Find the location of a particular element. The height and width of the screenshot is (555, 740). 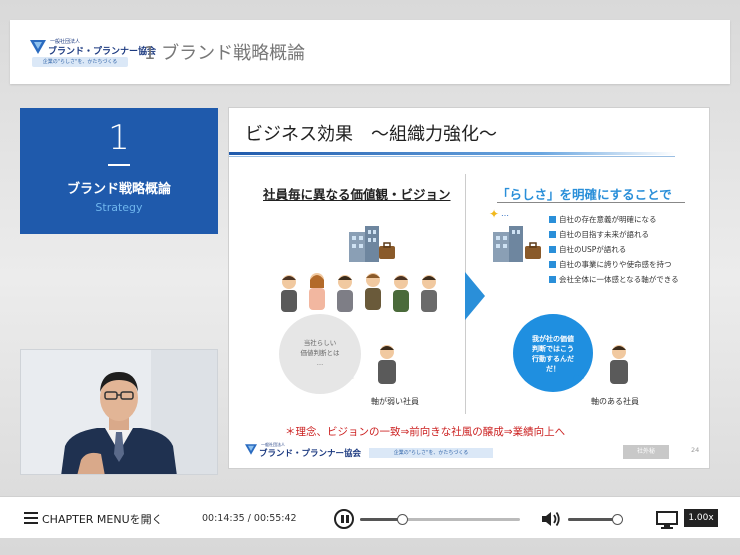

slide-title-rule is located at coordinates (452, 153).